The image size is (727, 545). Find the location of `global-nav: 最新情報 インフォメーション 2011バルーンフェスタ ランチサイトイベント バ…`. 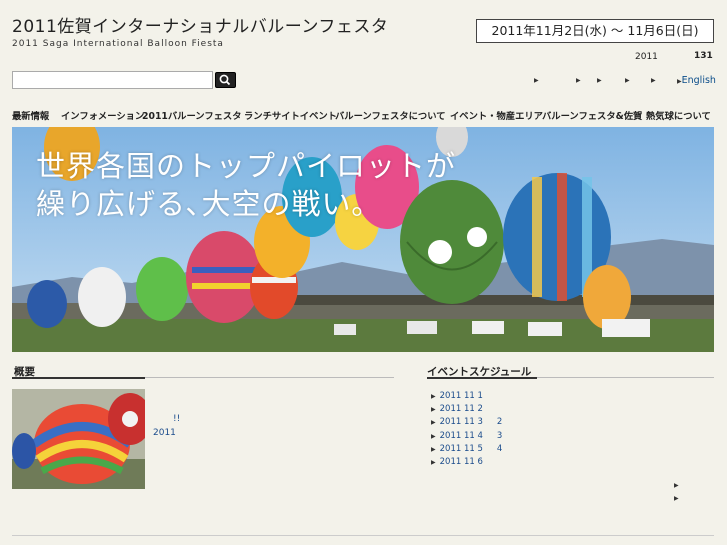

global-nav: 最新情報 インフォメーション 2011バルーンフェスタ ランチサイトイベント バ… is located at coordinates (363, 115).